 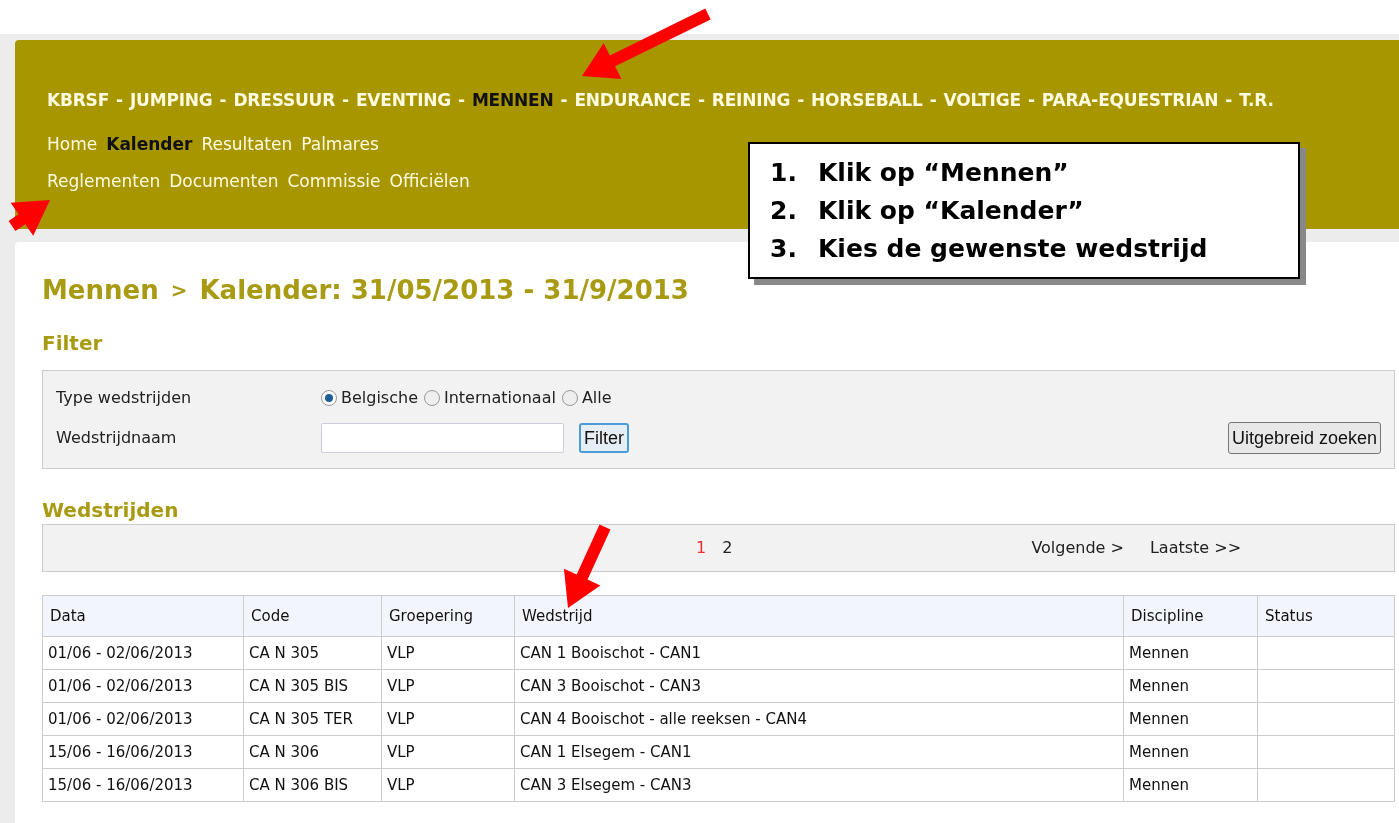 I want to click on radio-label: Alle, so click(x=596, y=398).